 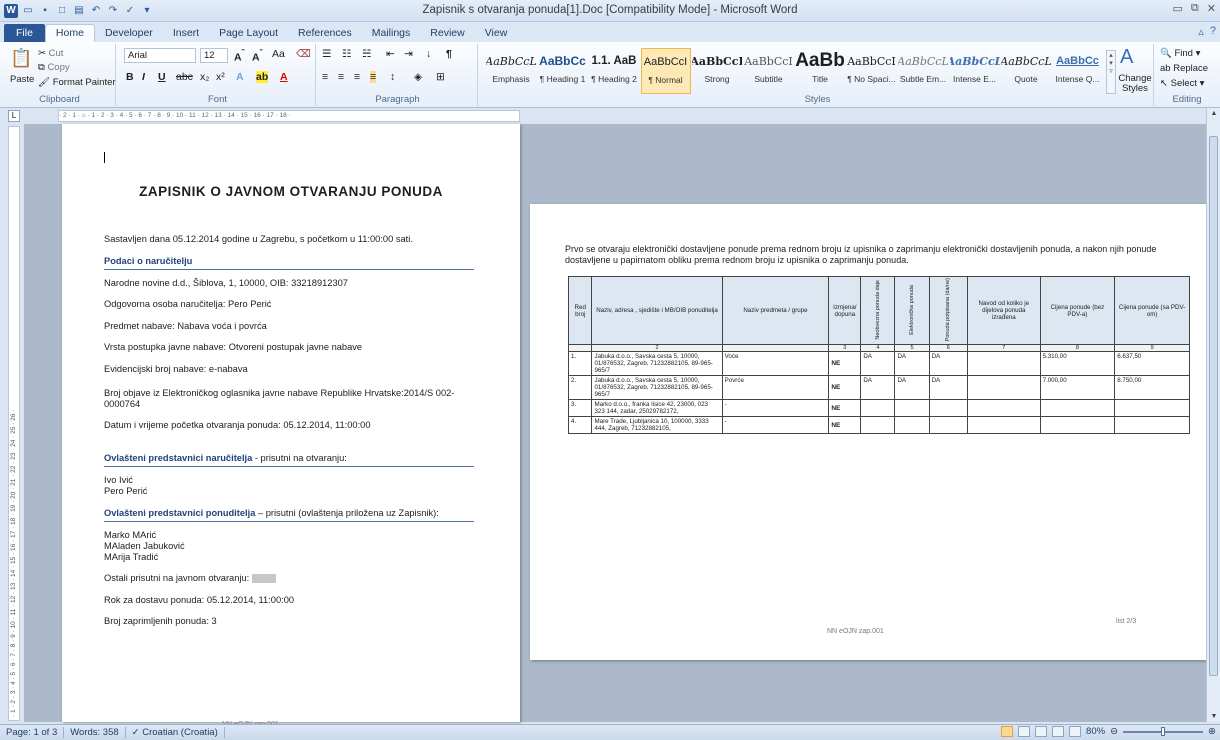 I want to click on multilevel-list-icon: ☵, so click(x=366, y=54).